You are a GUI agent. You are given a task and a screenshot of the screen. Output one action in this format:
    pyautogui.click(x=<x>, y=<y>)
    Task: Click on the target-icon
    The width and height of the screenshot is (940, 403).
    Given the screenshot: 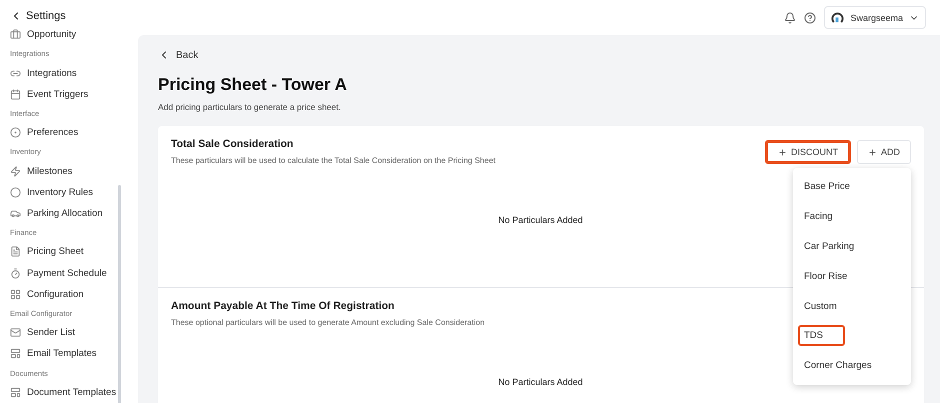 What is the action you would take?
    pyautogui.click(x=15, y=132)
    